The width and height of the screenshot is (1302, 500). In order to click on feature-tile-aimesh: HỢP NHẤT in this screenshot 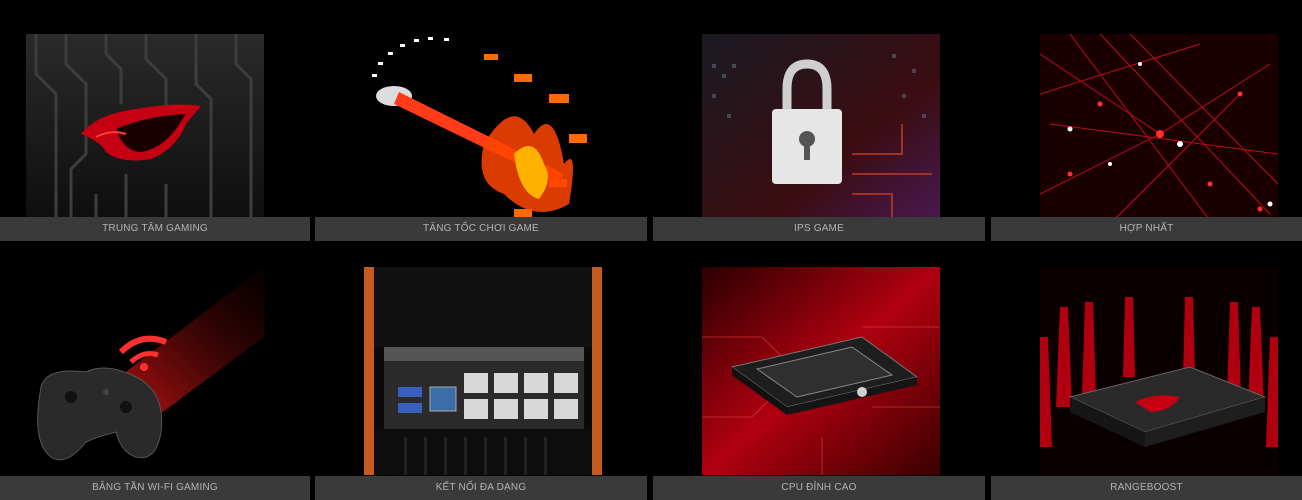, I will do `click(1146, 120)`.